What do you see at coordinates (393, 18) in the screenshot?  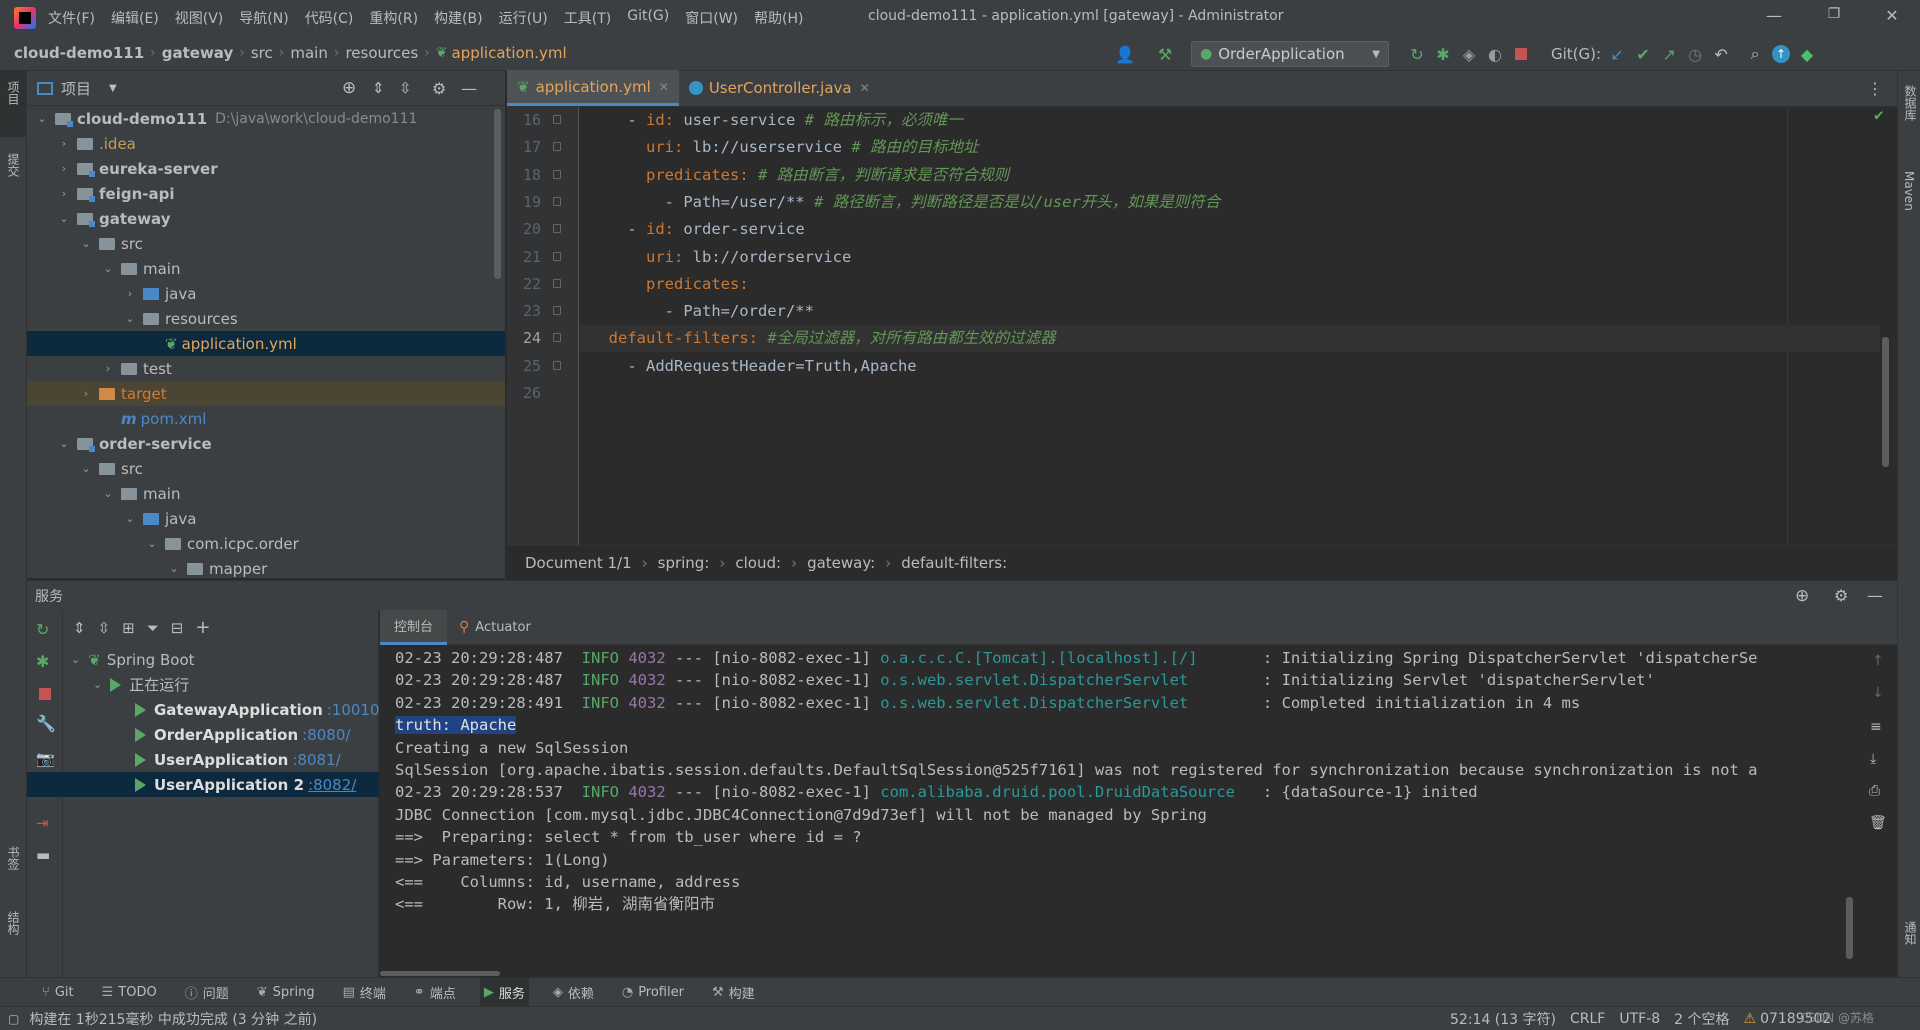 I see `menu-item: 重构(R)` at bounding box center [393, 18].